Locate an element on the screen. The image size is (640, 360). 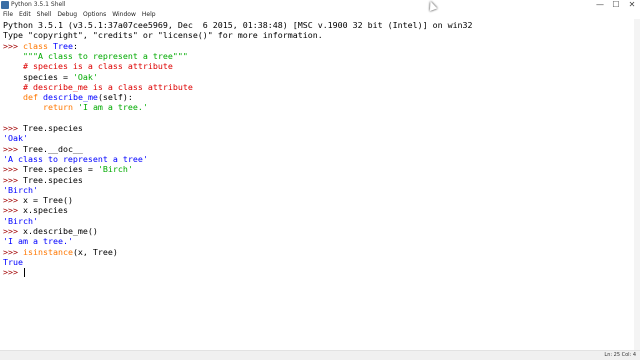
maximize-button: ☐ is located at coordinates (616, 5).